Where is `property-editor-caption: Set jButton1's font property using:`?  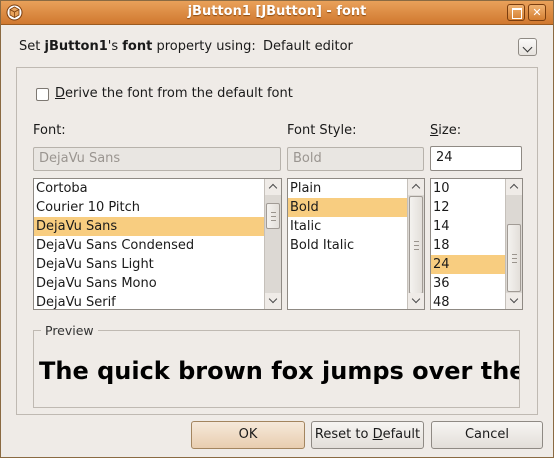 property-editor-caption: Set jButton1's font property using: is located at coordinates (137, 46).